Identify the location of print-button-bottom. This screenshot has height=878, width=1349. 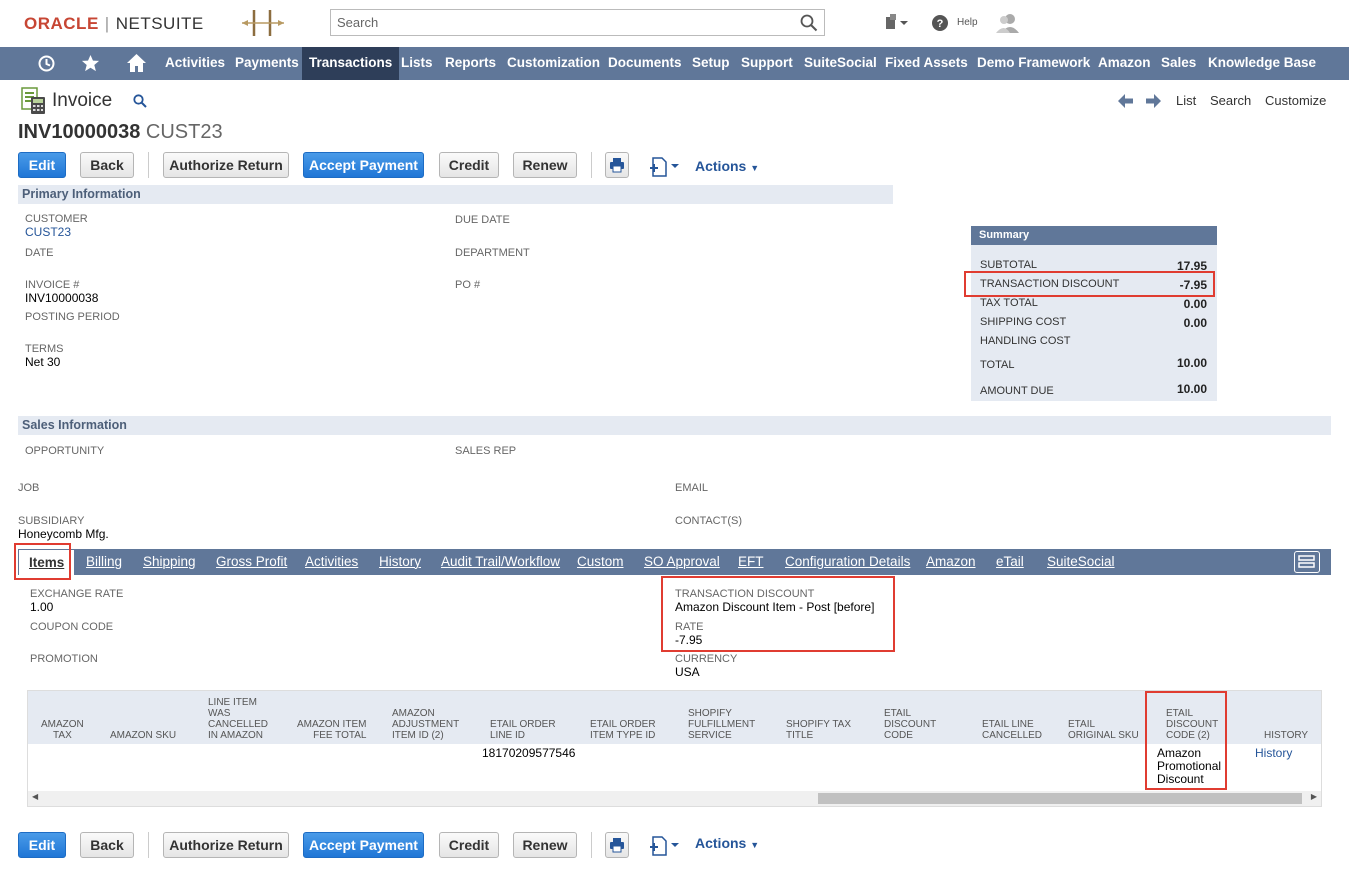
(617, 845).